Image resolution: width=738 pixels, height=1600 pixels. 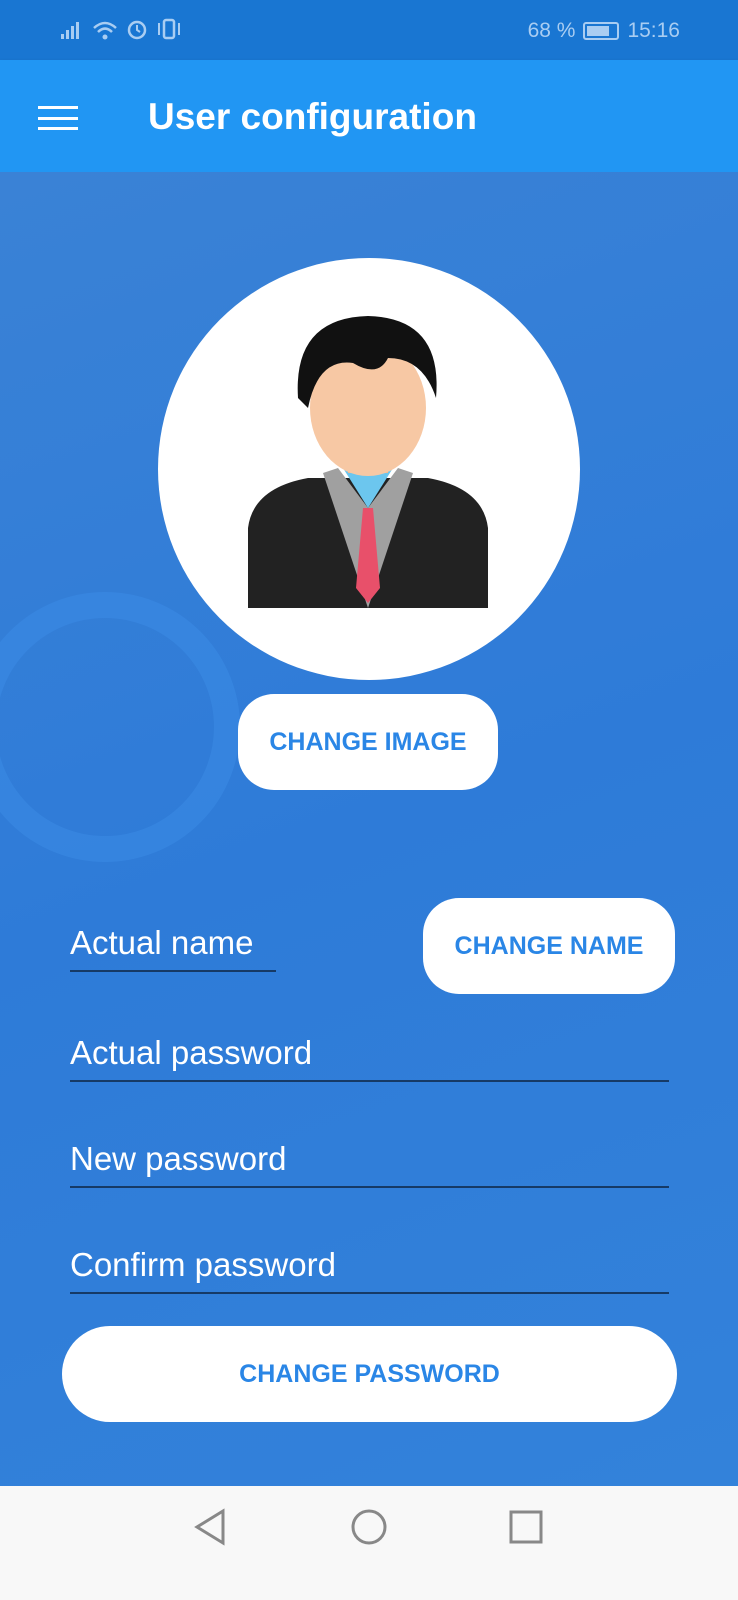 What do you see at coordinates (312, 116) in the screenshot?
I see `page-title: User configuration` at bounding box center [312, 116].